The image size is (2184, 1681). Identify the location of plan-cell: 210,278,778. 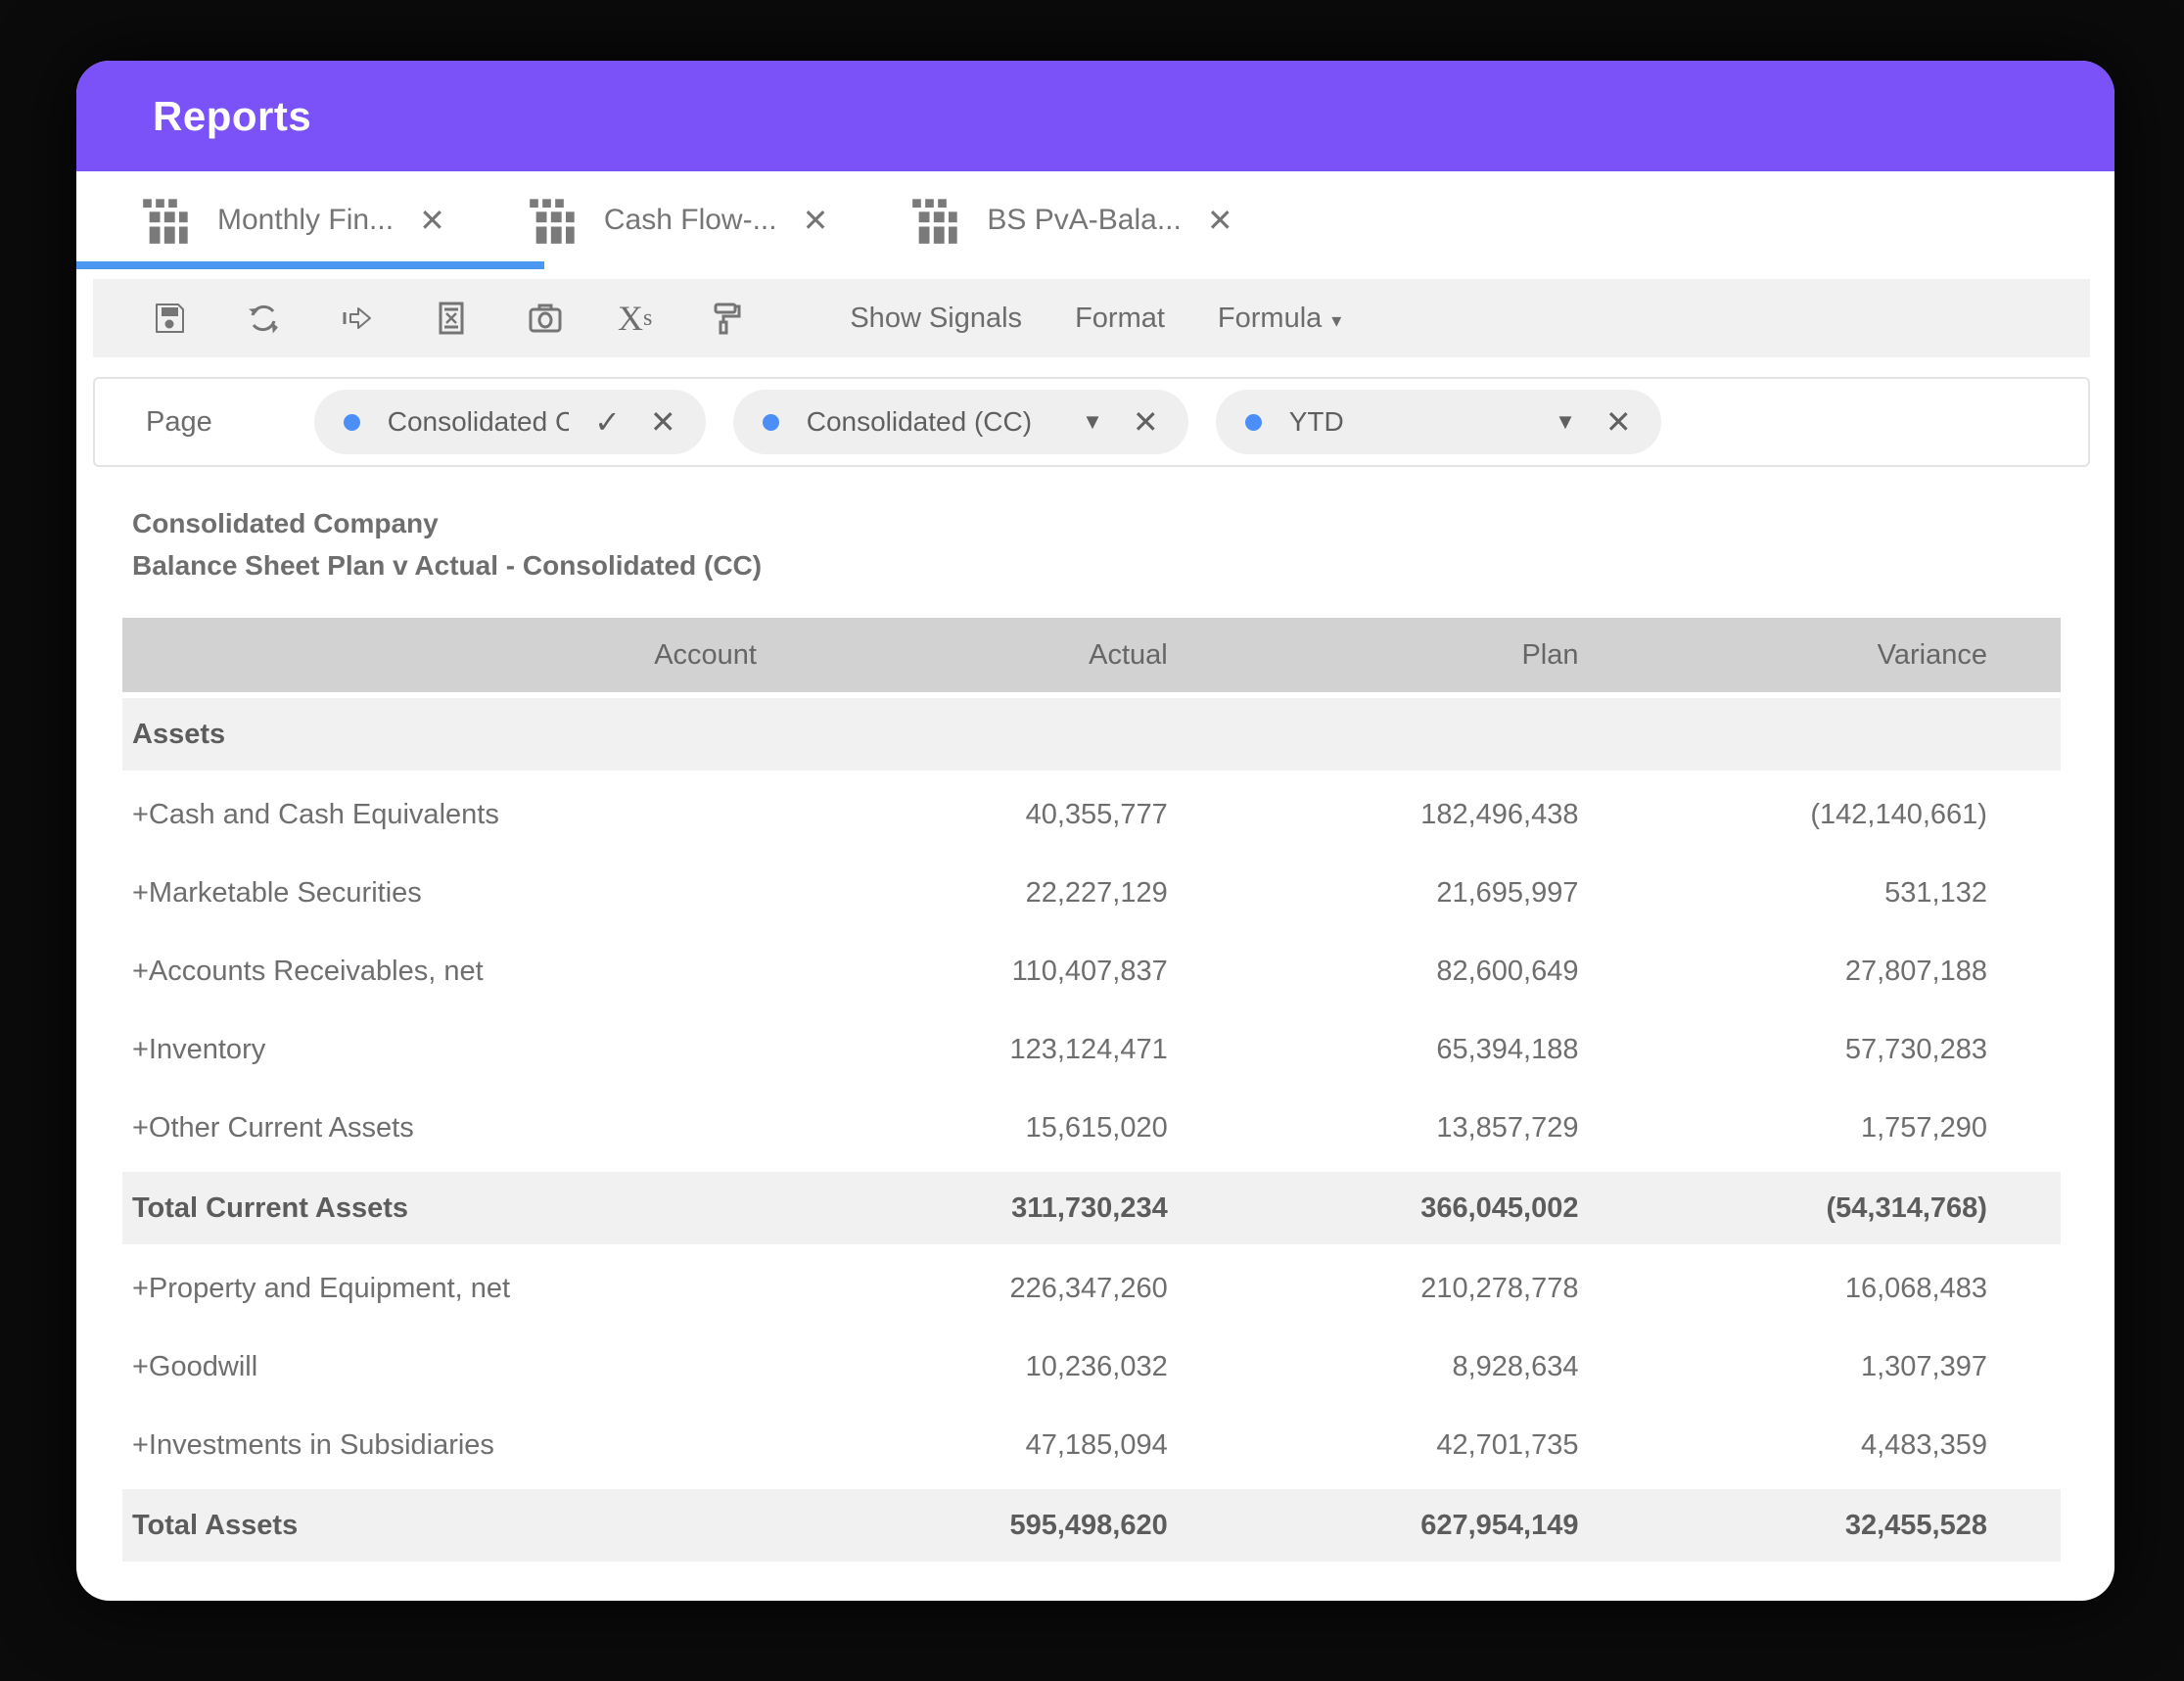
(1499, 1288).